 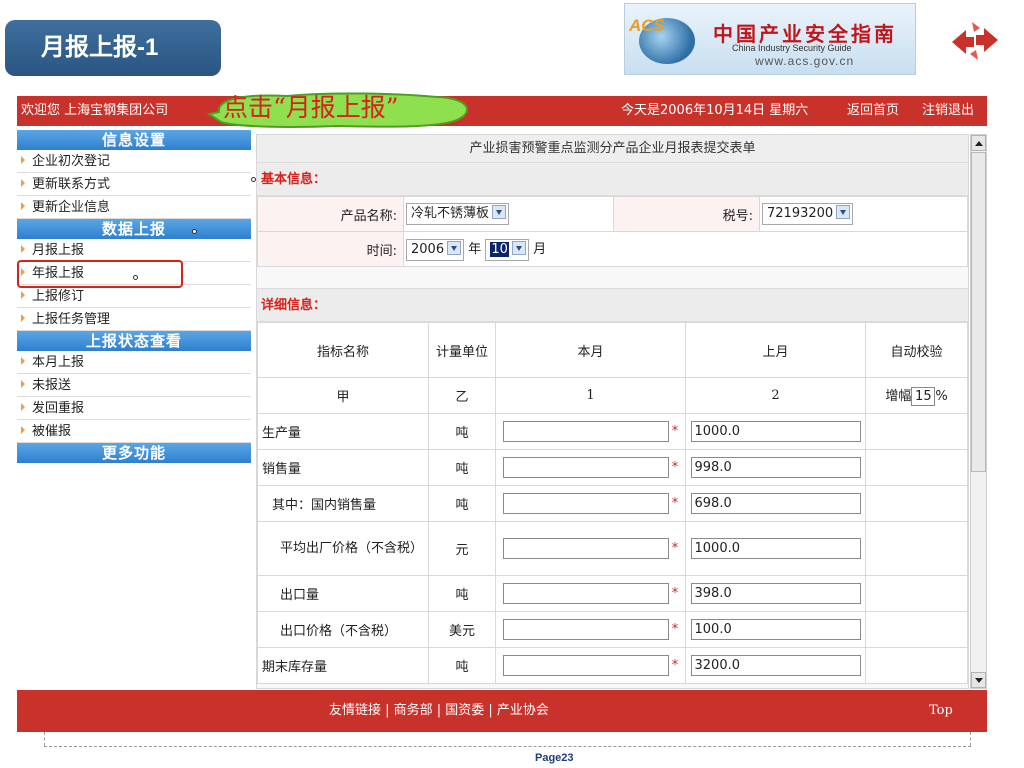 What do you see at coordinates (554, 758) in the screenshot?
I see `page-number: Page23` at bounding box center [554, 758].